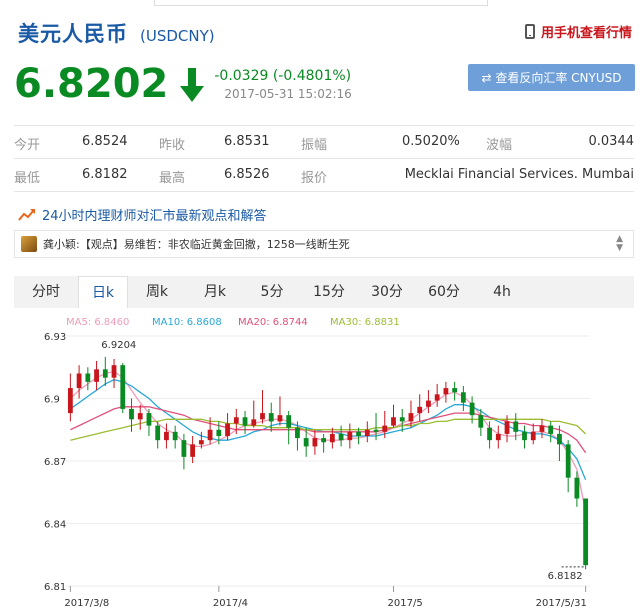  Describe the element at coordinates (502, 292) in the screenshot. I see `tab-8: 4h` at that location.